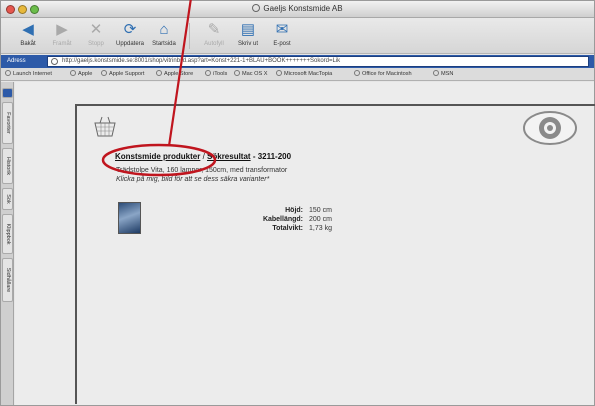 This screenshot has height=406, width=595. What do you see at coordinates (320, 219) in the screenshot?
I see `spec-value: 200 cm` at bounding box center [320, 219].